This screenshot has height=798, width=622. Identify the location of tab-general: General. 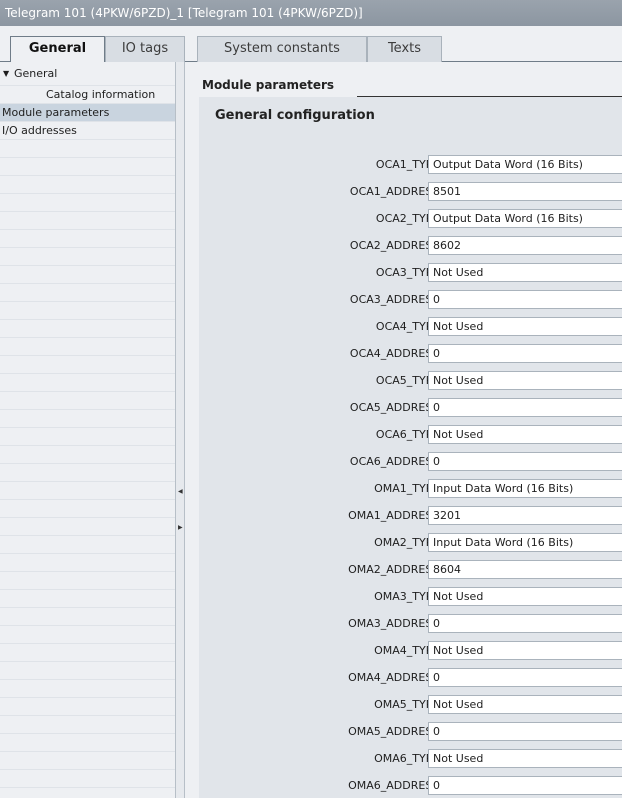
(57, 49).